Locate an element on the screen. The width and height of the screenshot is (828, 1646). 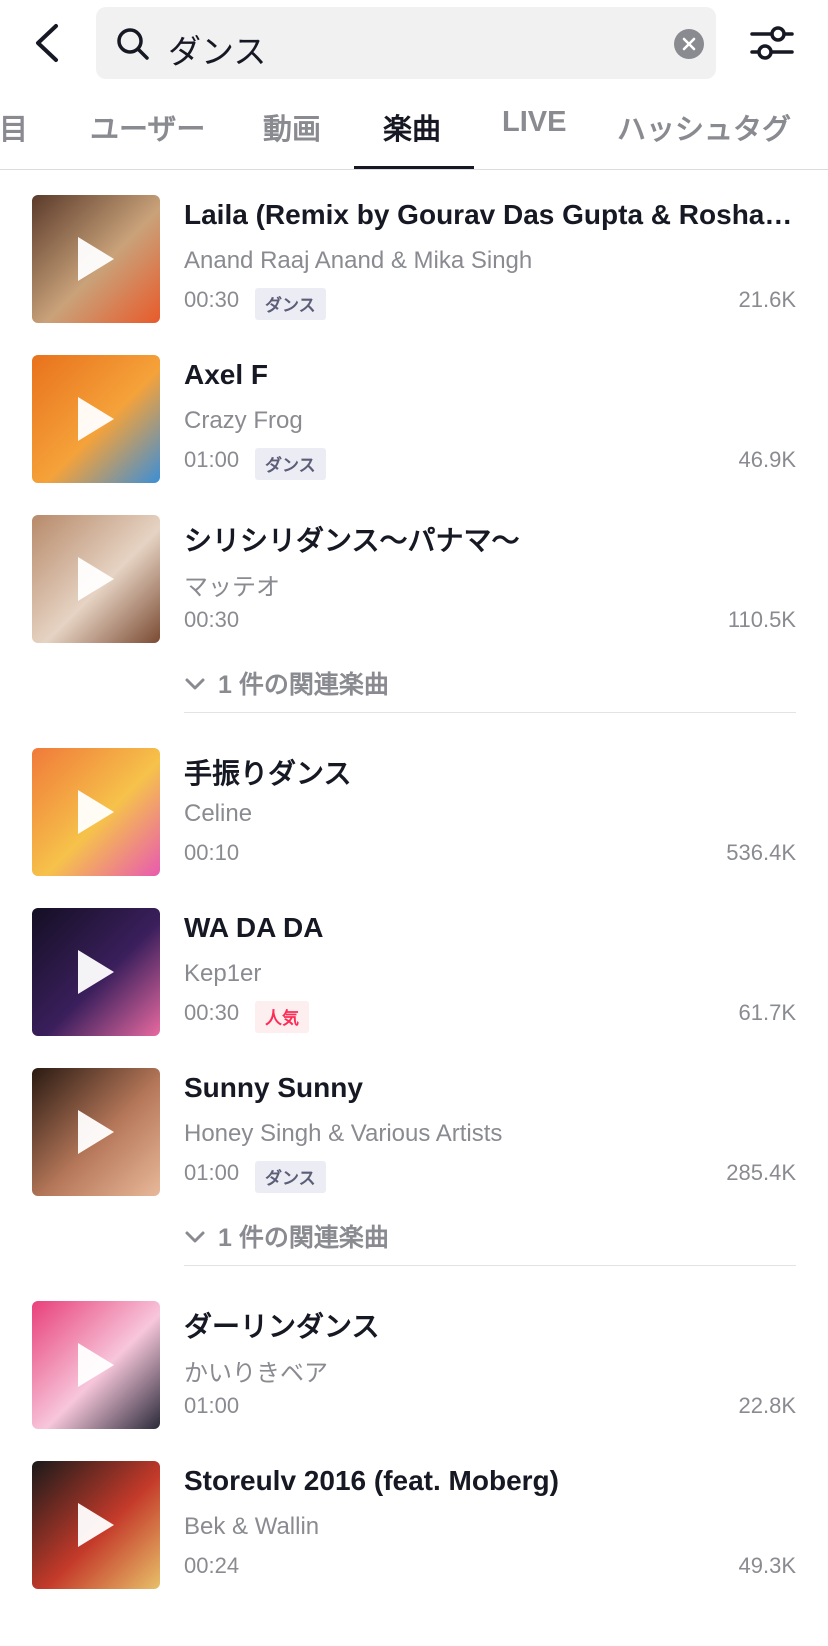
song-artist: Crazy Frog is located at coordinates (243, 420).